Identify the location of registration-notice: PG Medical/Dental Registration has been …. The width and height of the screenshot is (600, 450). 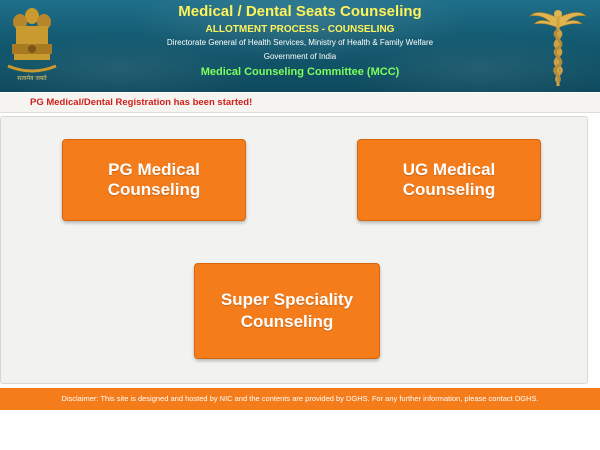
(141, 102).